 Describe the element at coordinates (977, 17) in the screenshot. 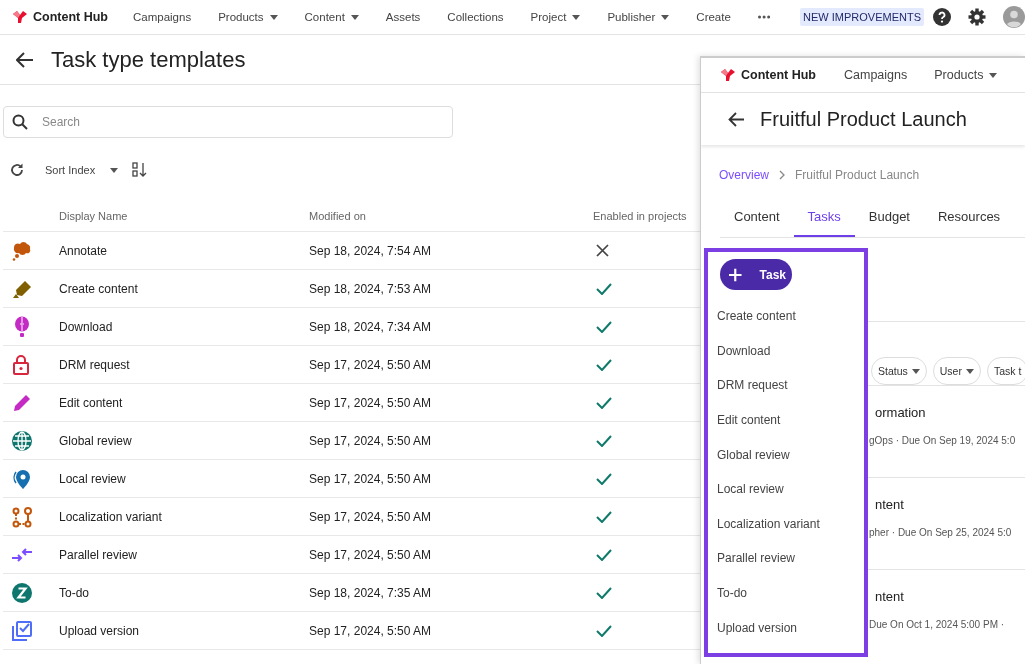

I see `settings-icon` at that location.